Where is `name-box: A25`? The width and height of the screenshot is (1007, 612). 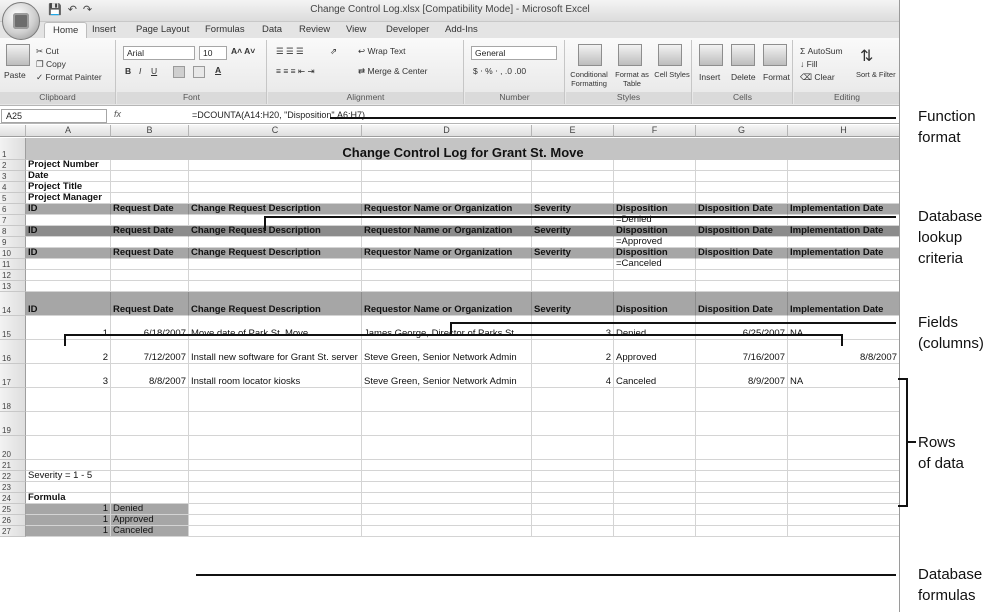
name-box: A25 is located at coordinates (54, 116).